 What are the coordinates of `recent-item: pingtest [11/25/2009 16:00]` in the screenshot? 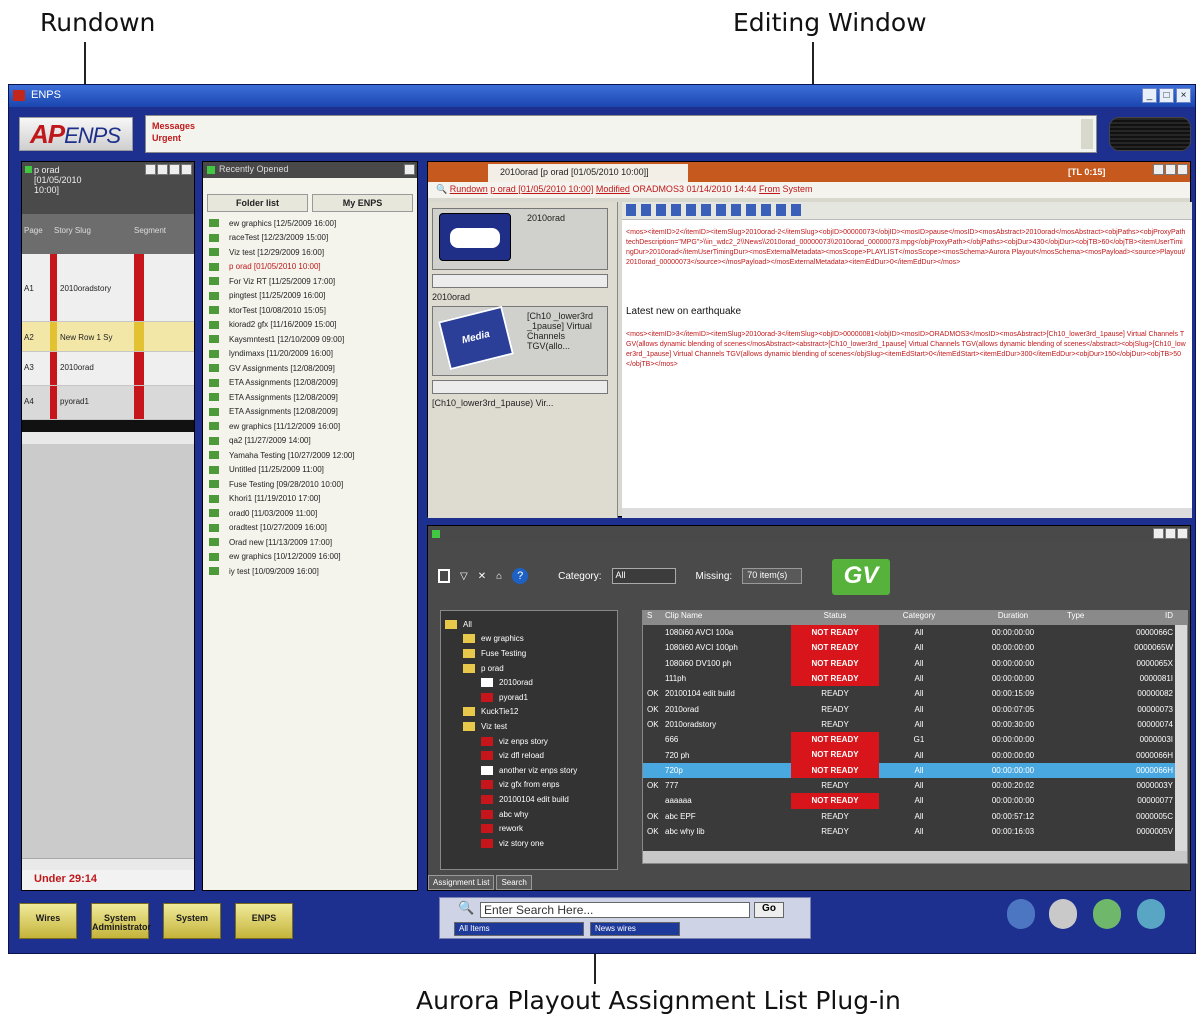 It's located at (310, 296).